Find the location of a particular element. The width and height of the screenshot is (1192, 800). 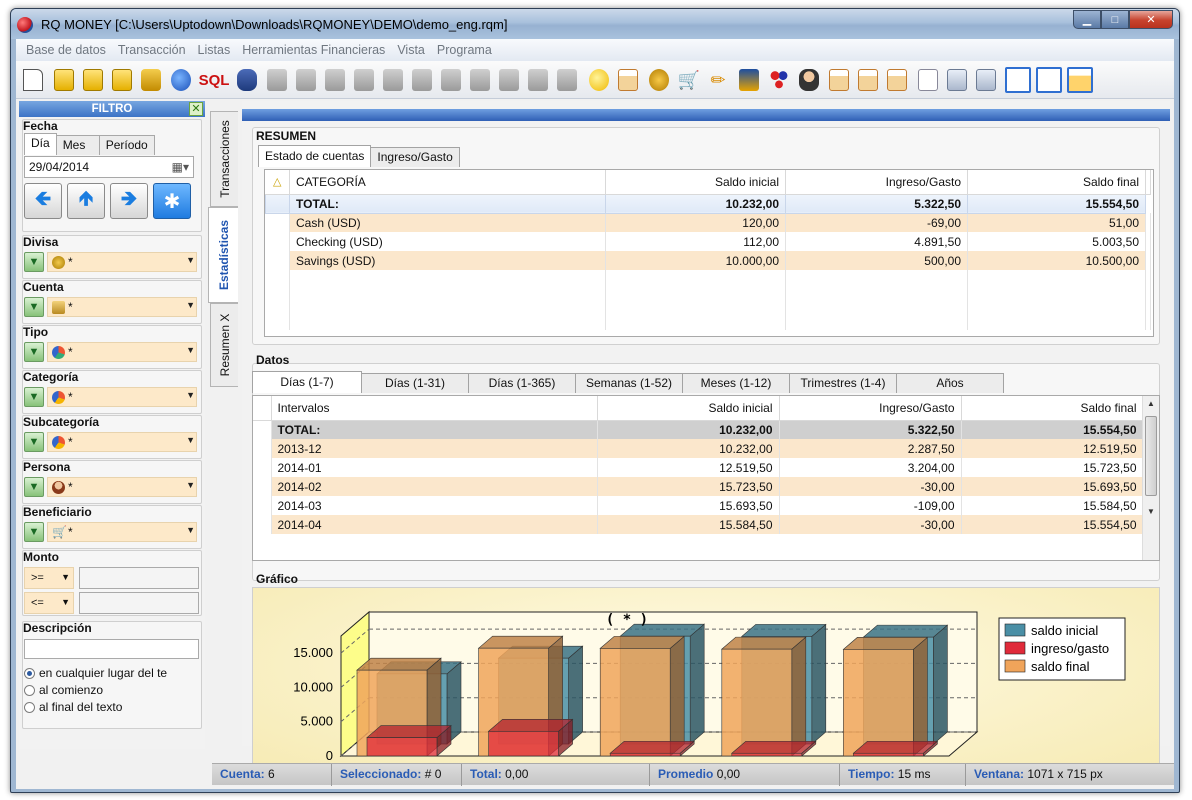

account-person-icon is located at coordinates (749, 80).